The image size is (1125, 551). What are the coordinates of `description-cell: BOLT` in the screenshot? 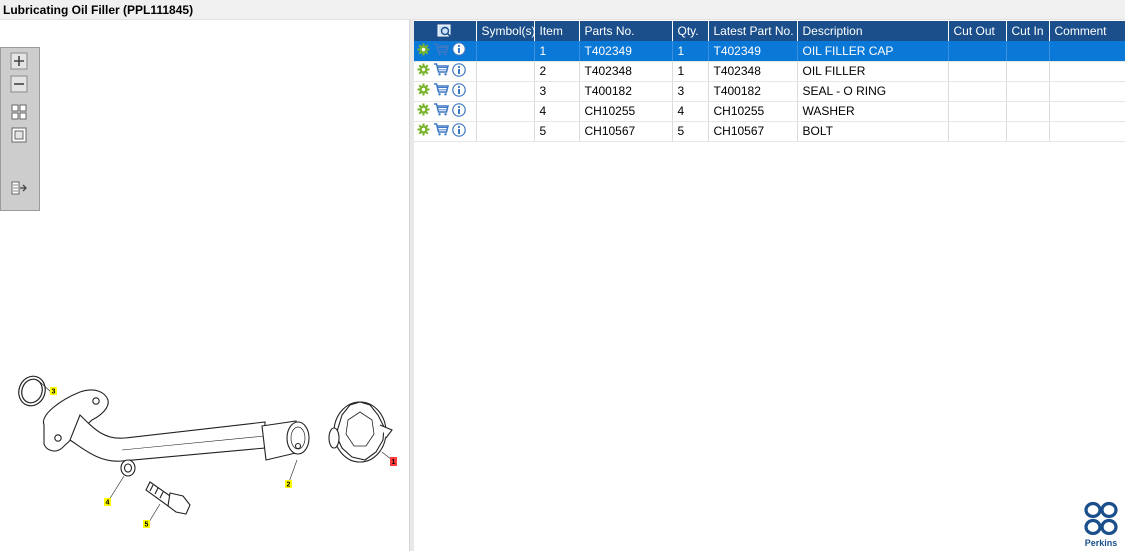 It's located at (873, 131).